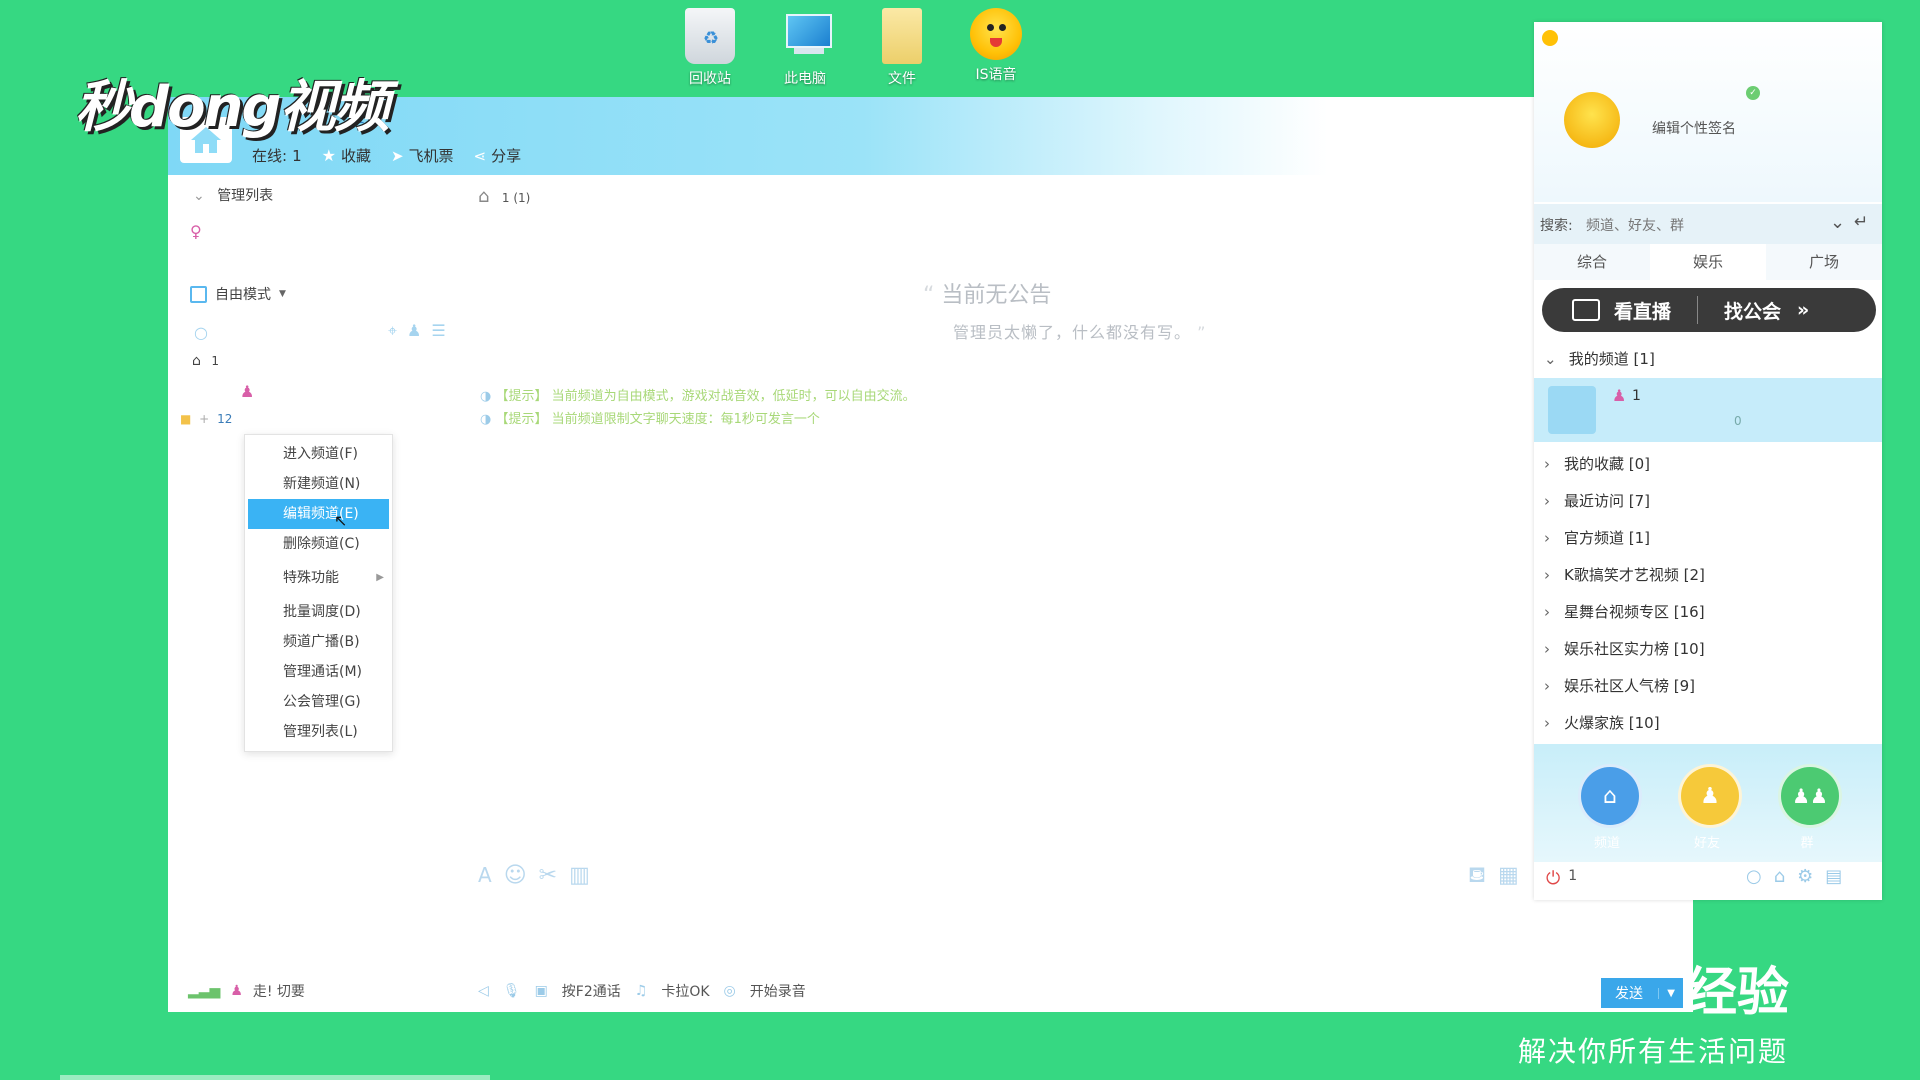 The image size is (1920, 1080). Describe the element at coordinates (1550, 38) in the screenshot. I see `app-logo-icon` at that location.